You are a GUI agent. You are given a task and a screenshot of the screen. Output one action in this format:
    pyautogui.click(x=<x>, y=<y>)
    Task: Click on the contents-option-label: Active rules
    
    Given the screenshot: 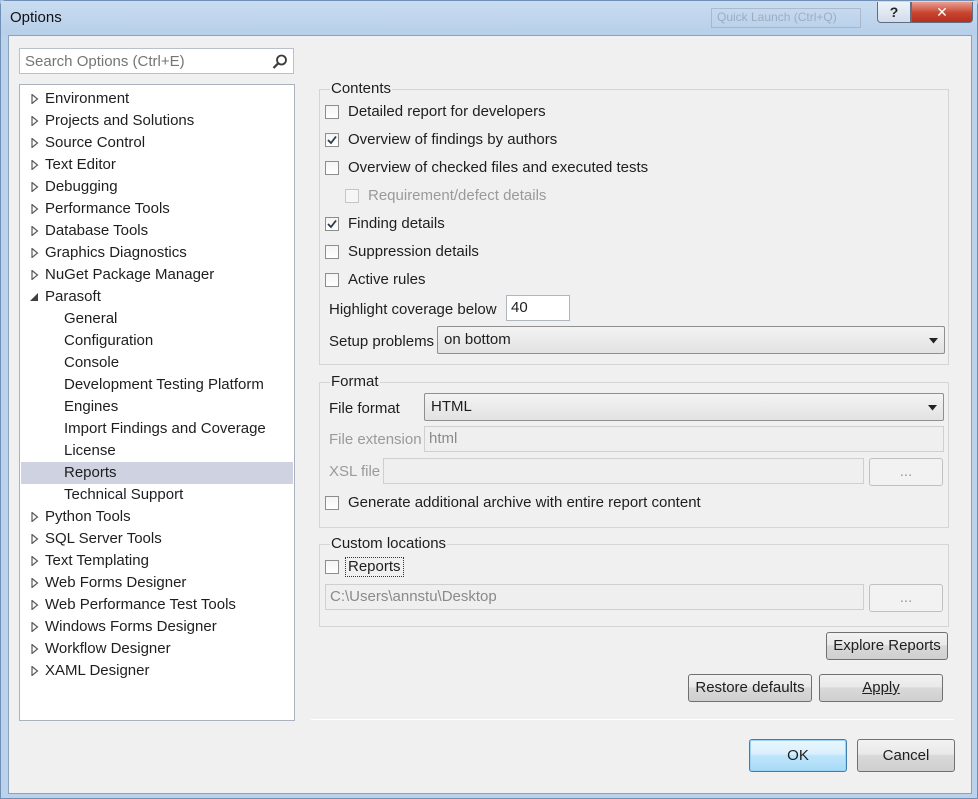 What is the action you would take?
    pyautogui.click(x=387, y=279)
    